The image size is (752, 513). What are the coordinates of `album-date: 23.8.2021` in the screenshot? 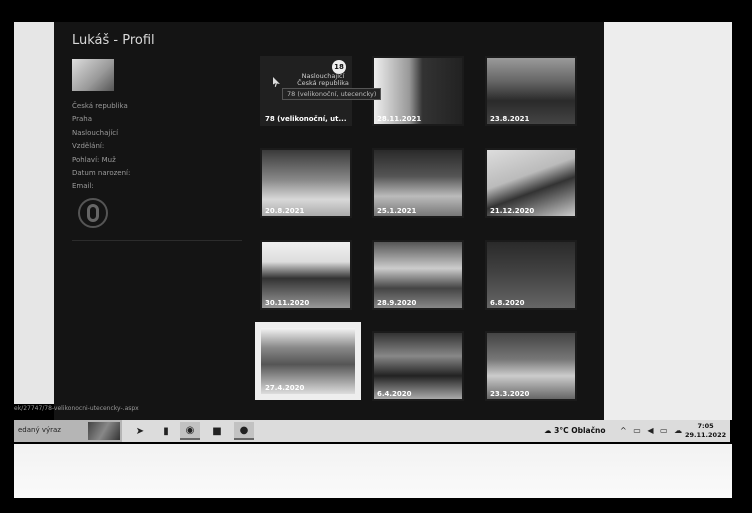 It's located at (510, 119).